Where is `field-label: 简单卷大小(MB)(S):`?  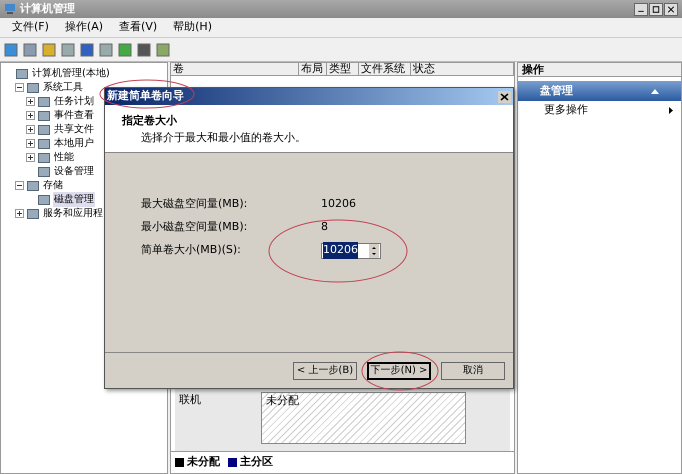 field-label: 简单卷大小(MB)(S): is located at coordinates (191, 250).